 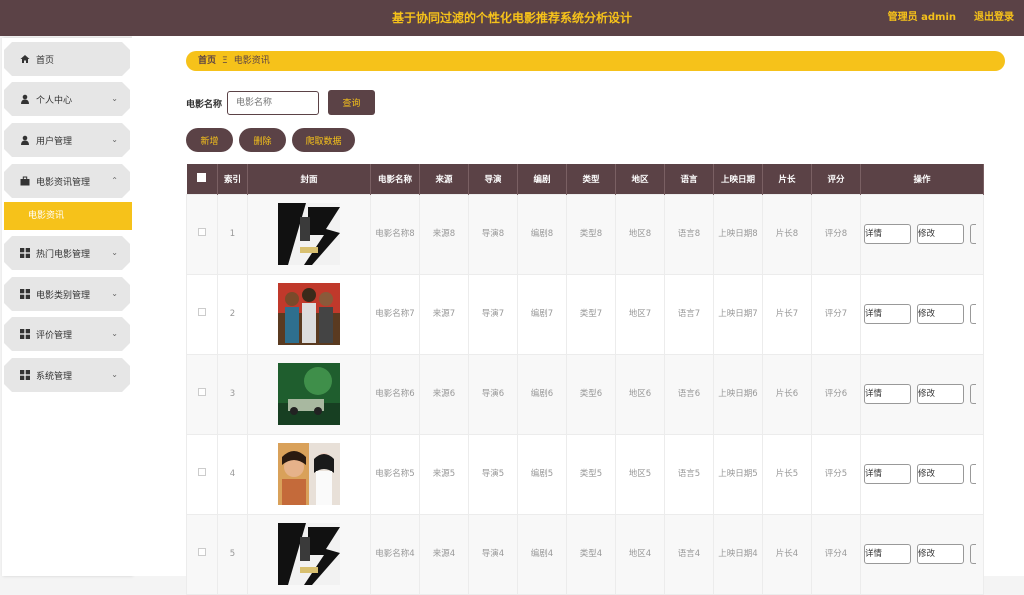 What do you see at coordinates (54, 141) in the screenshot?
I see `sidebar-item-label: 用户管理` at bounding box center [54, 141].